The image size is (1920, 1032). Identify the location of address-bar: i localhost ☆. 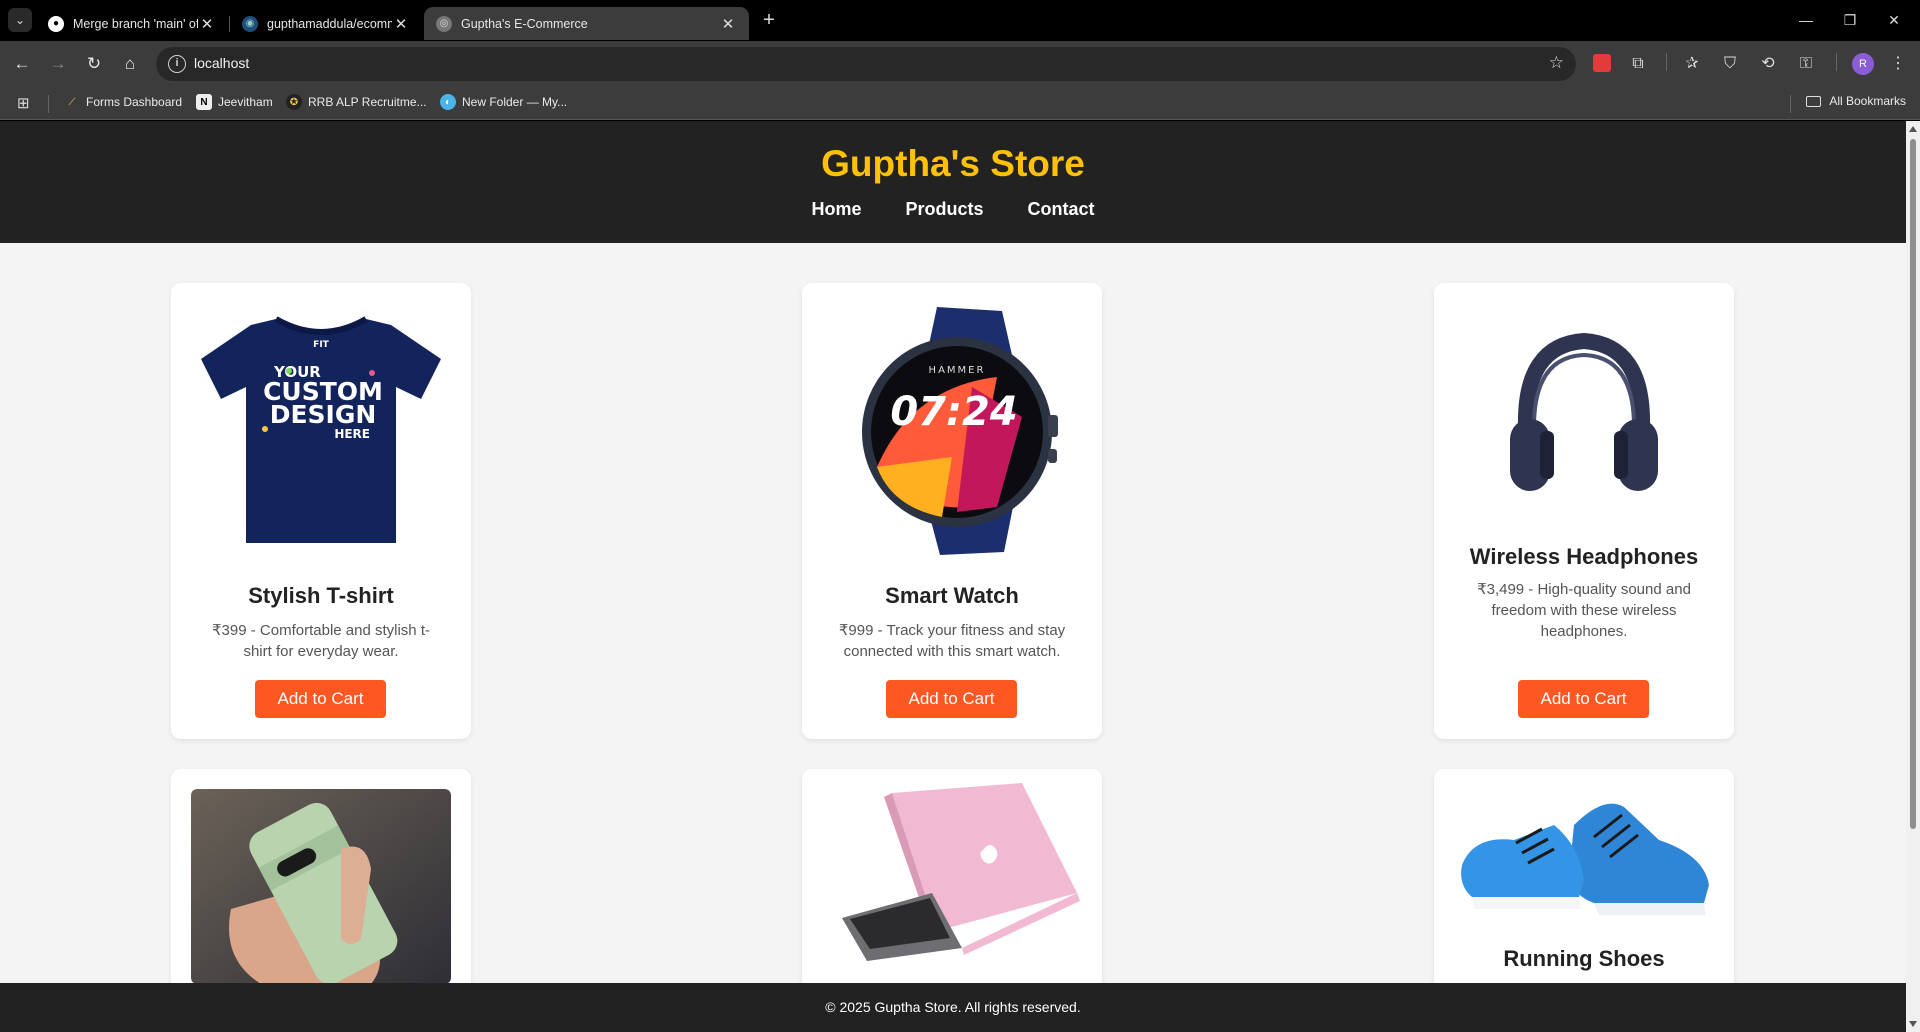
(866, 64).